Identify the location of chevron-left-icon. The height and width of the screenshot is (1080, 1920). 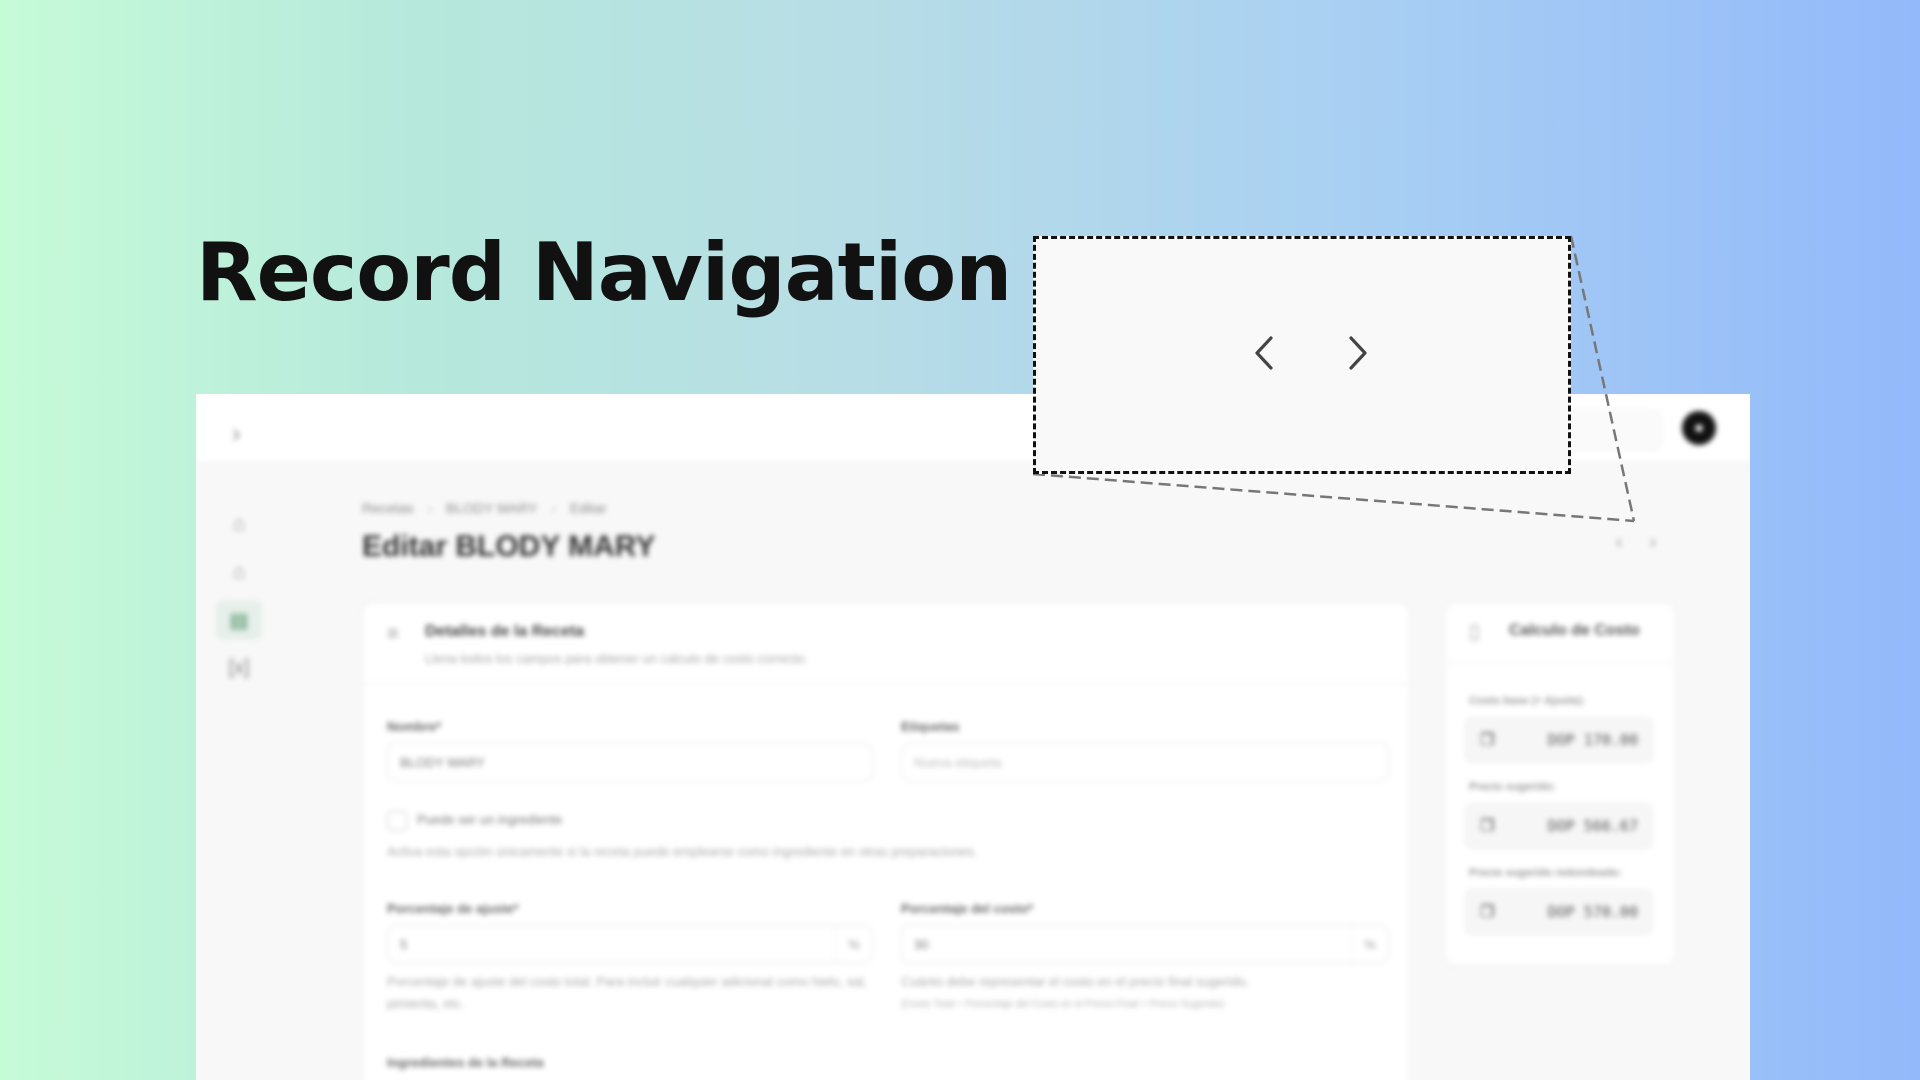
(1264, 353).